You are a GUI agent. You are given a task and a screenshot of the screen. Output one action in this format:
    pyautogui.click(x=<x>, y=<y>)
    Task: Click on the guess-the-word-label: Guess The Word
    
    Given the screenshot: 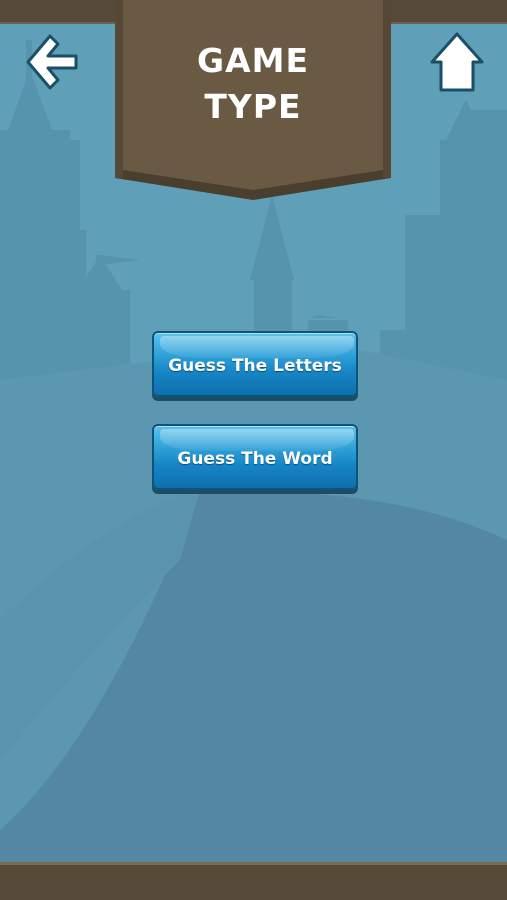 What is the action you would take?
    pyautogui.click(x=255, y=459)
    